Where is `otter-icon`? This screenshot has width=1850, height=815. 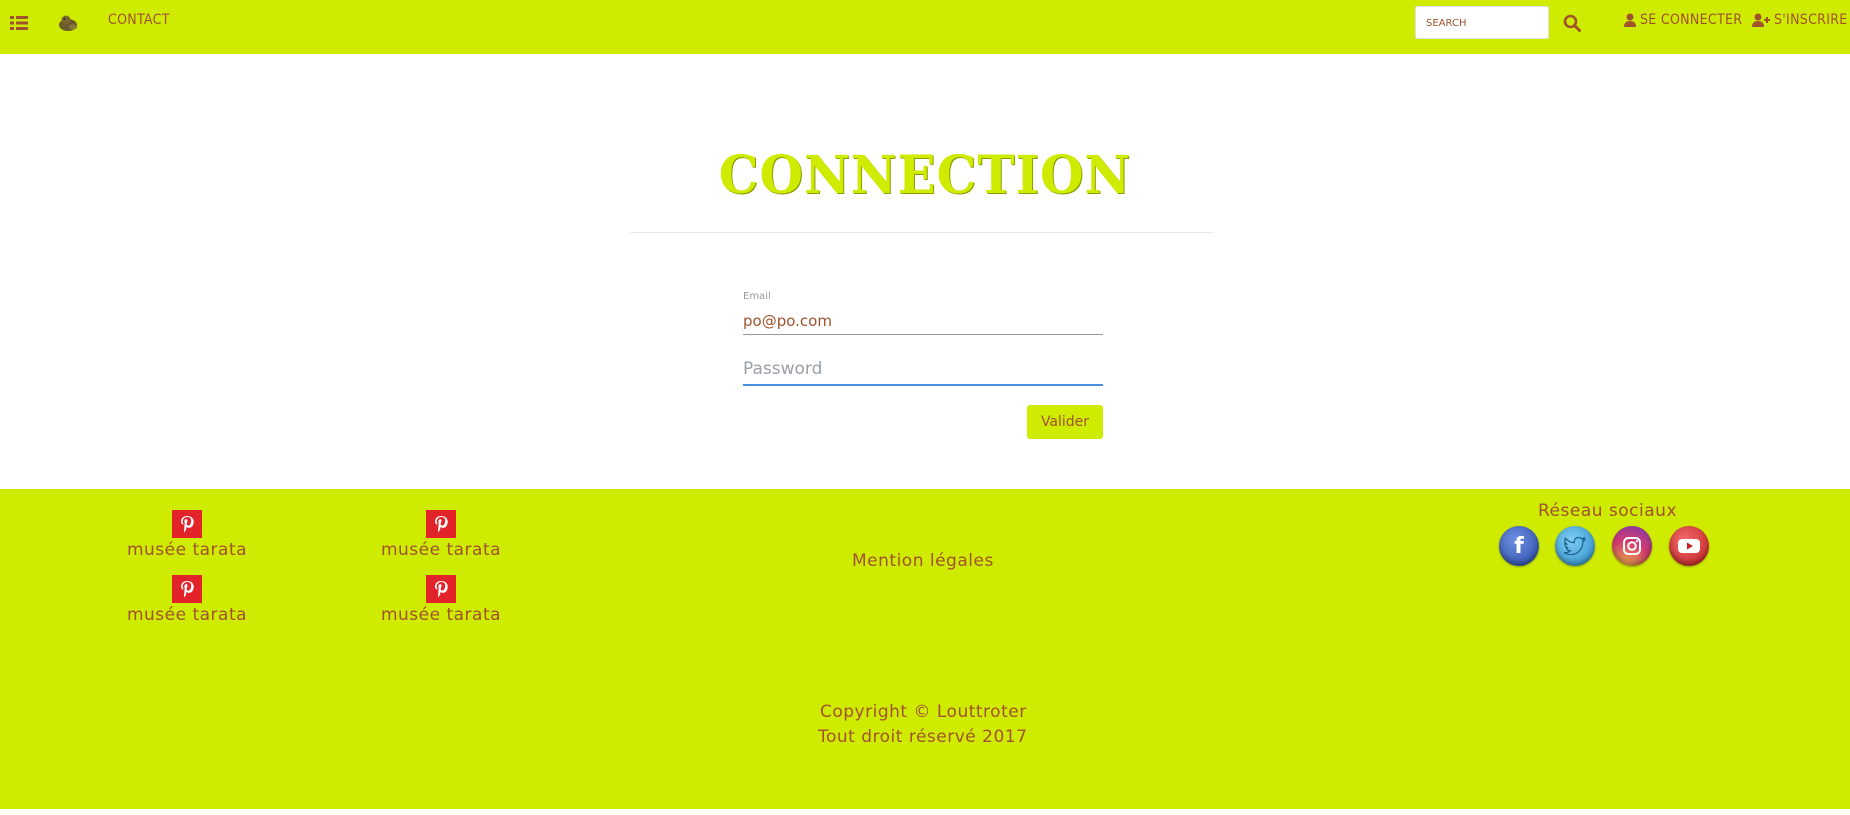 otter-icon is located at coordinates (68, 23).